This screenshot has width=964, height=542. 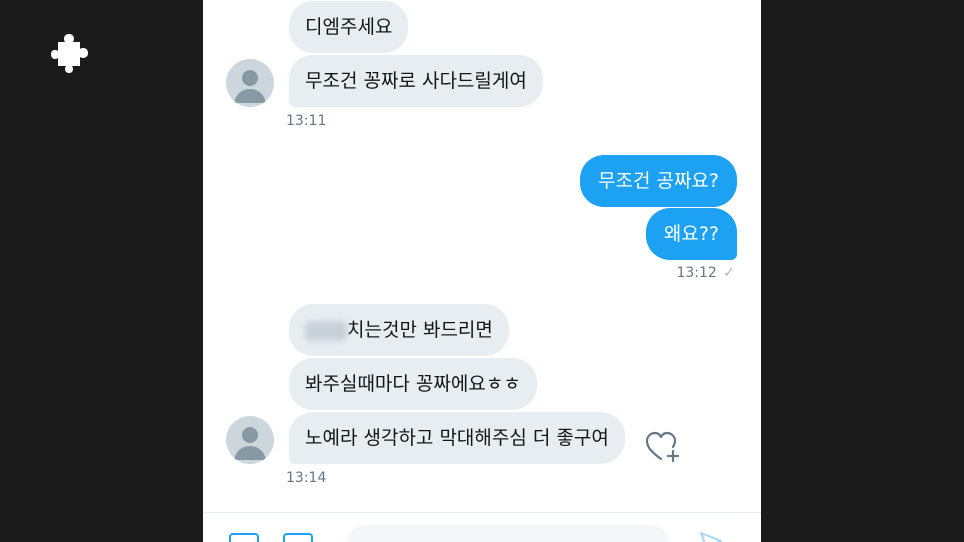 I want to click on heart-plus-icon, so click(x=663, y=446).